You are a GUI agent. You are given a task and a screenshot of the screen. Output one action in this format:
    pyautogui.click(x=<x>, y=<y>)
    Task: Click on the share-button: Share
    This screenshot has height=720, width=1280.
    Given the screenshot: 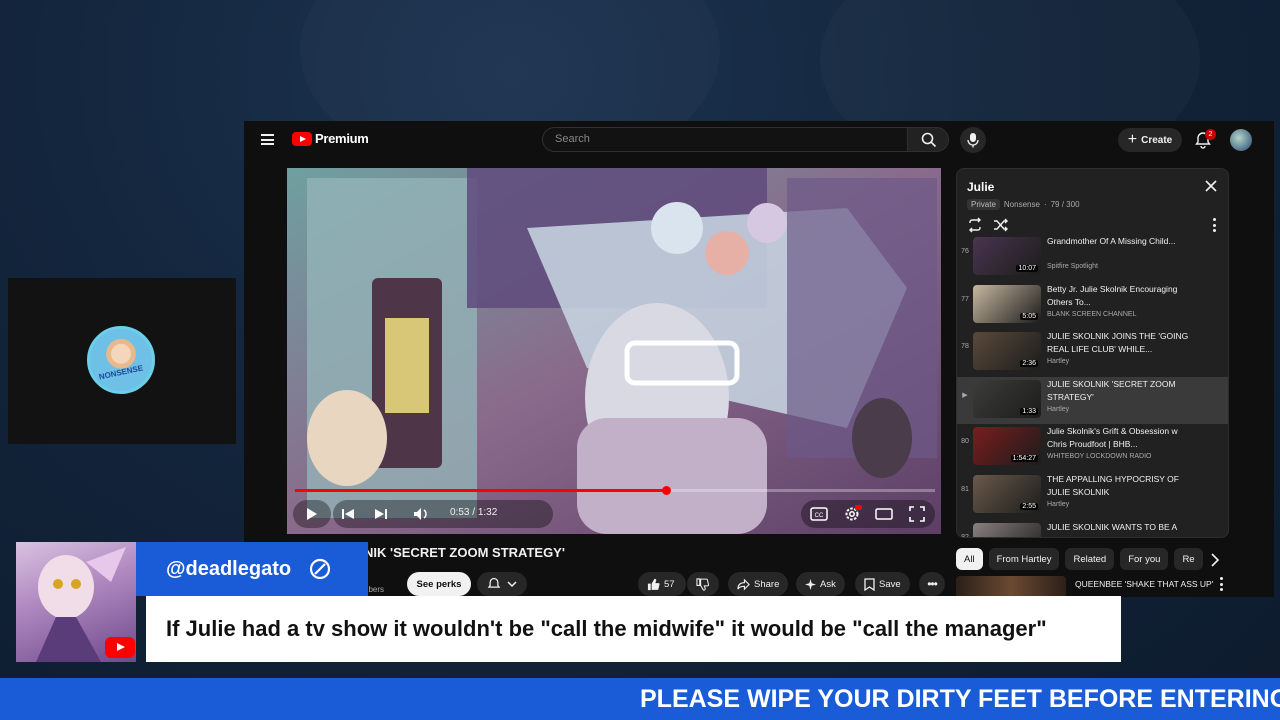 What is the action you would take?
    pyautogui.click(x=758, y=584)
    